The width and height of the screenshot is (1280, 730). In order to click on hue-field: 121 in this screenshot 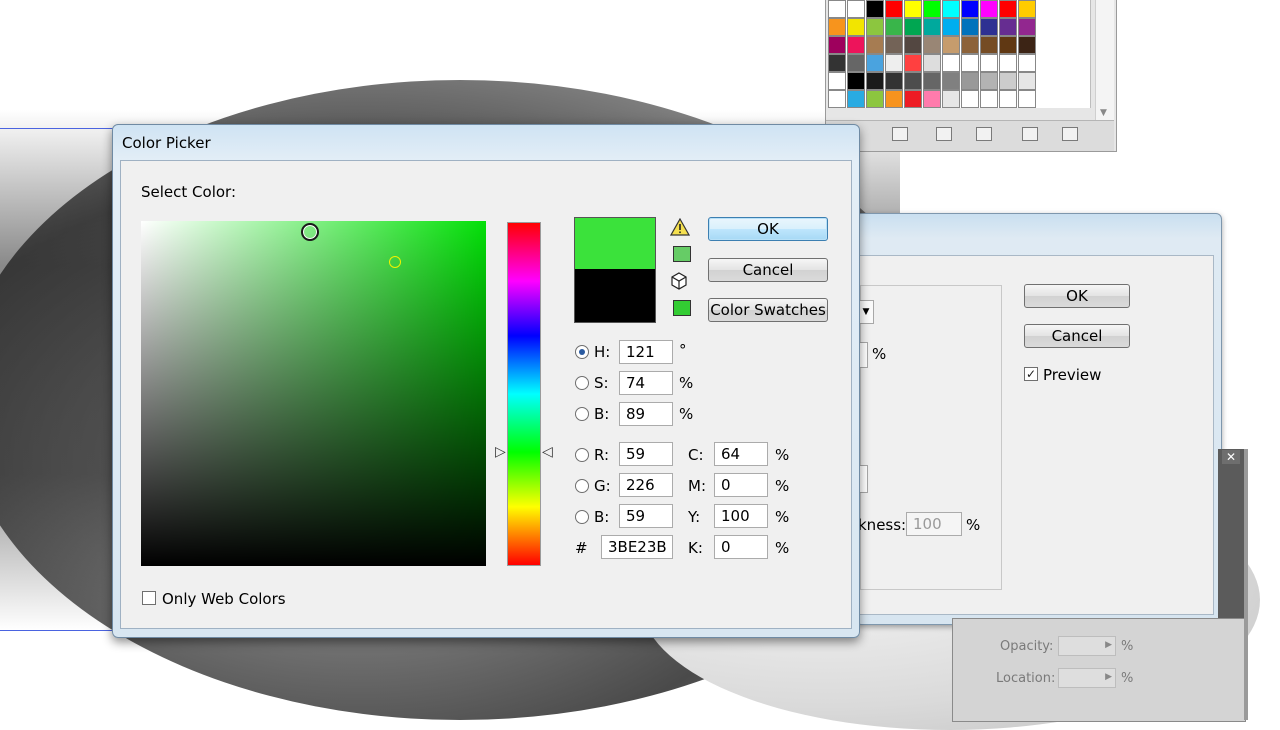, I will do `click(646, 352)`.